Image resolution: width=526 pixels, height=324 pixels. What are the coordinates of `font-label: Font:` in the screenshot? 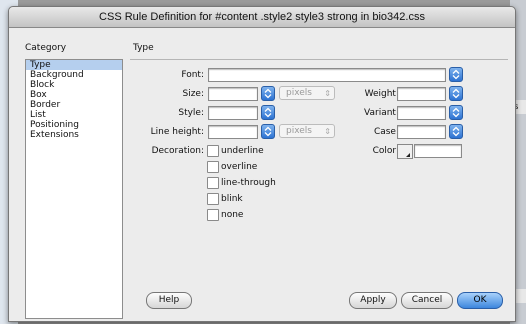 It's located at (192, 75).